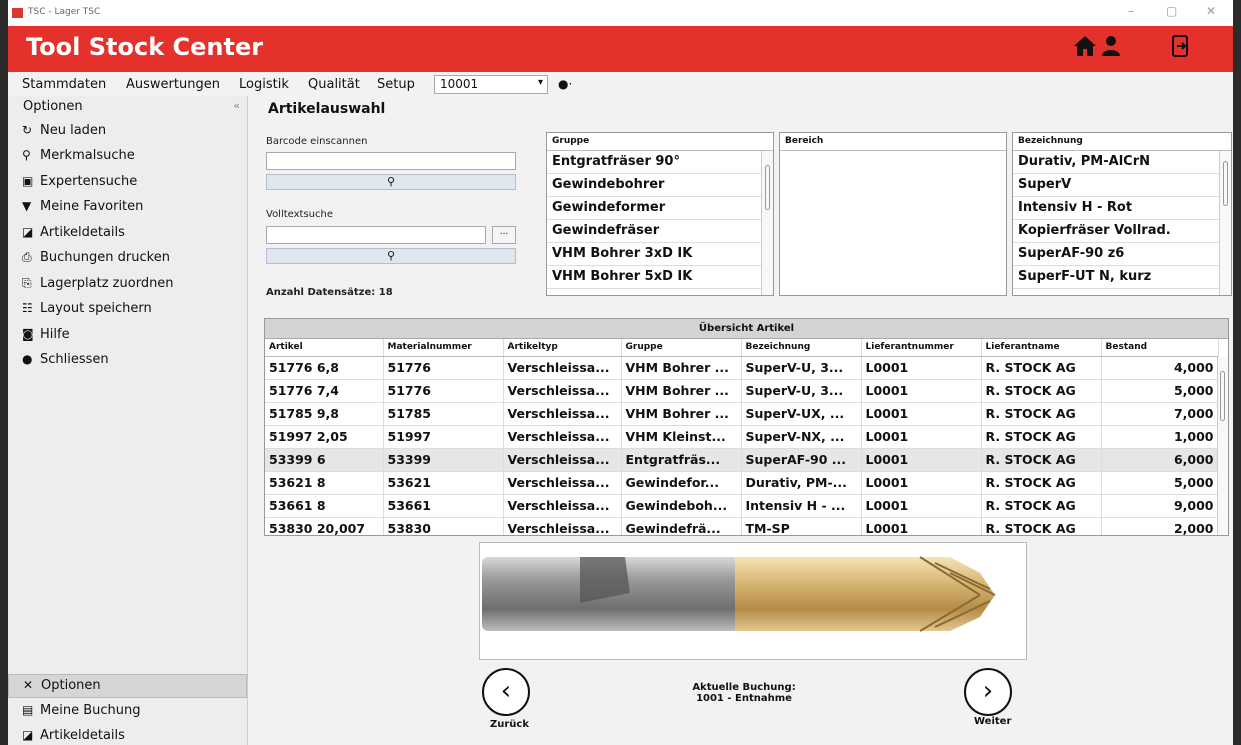  Describe the element at coordinates (317, 141) in the screenshot. I see `barcode-label: Barcode einscannen` at that location.